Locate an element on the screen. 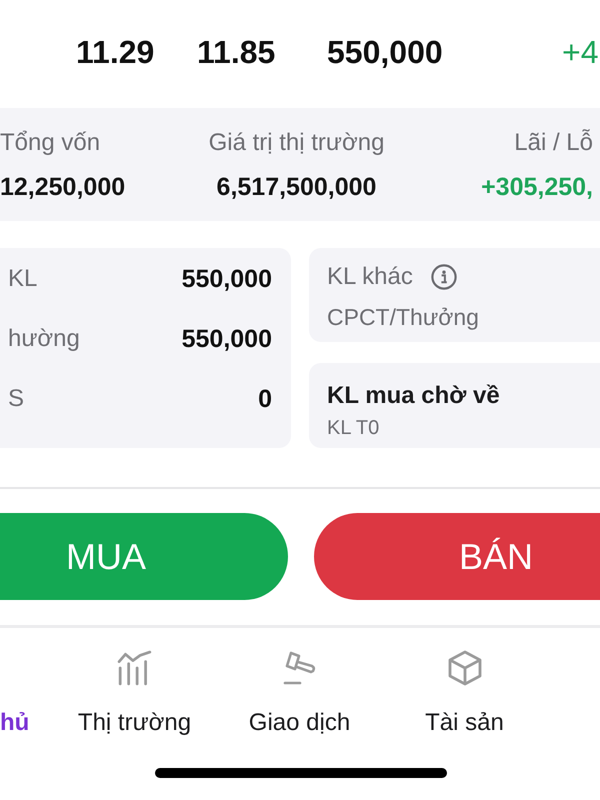 The image size is (600, 800). pending-buy-subtitle: KL T0 is located at coordinates (353, 428).